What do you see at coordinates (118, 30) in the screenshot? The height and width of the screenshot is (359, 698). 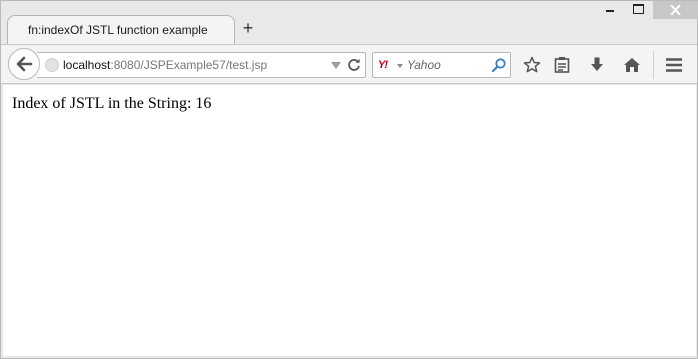 I see `tab-title: fn:indexOf JSTL function example` at bounding box center [118, 30].